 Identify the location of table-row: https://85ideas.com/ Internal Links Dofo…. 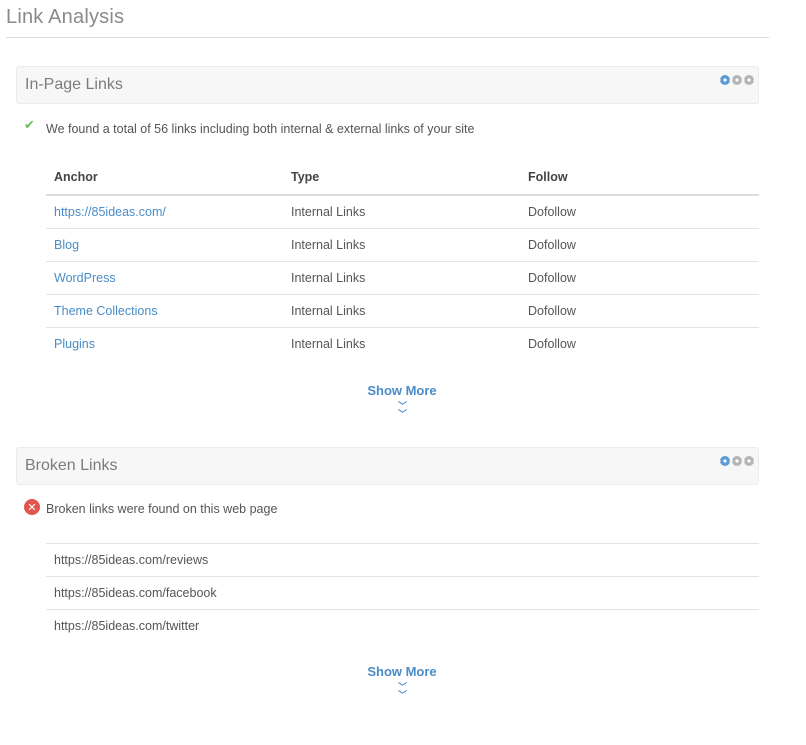
(402, 212).